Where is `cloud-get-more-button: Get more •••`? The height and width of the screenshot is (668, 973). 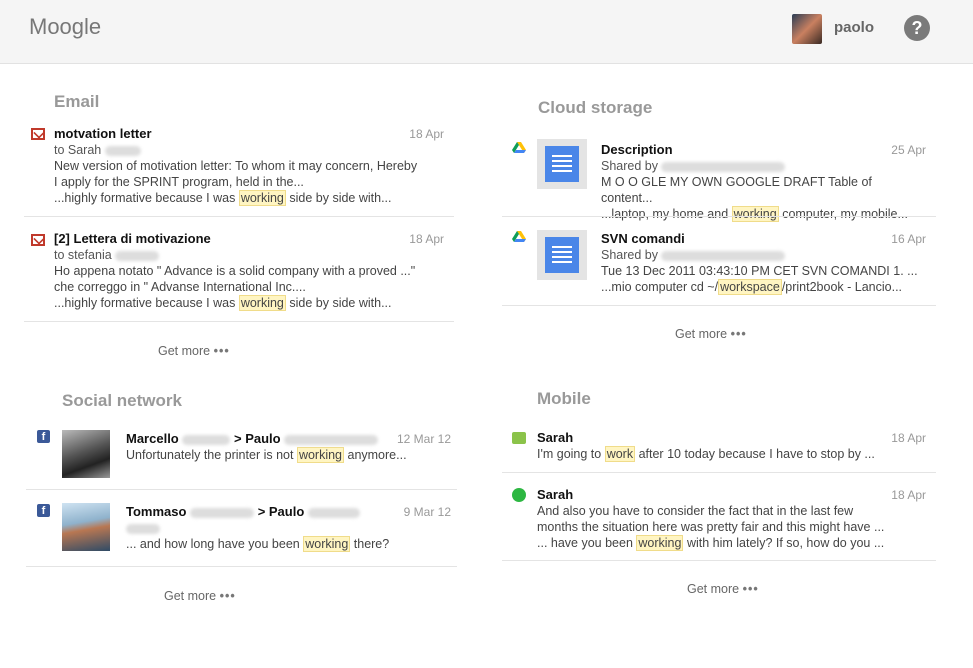 cloud-get-more-button: Get more ••• is located at coordinates (711, 334).